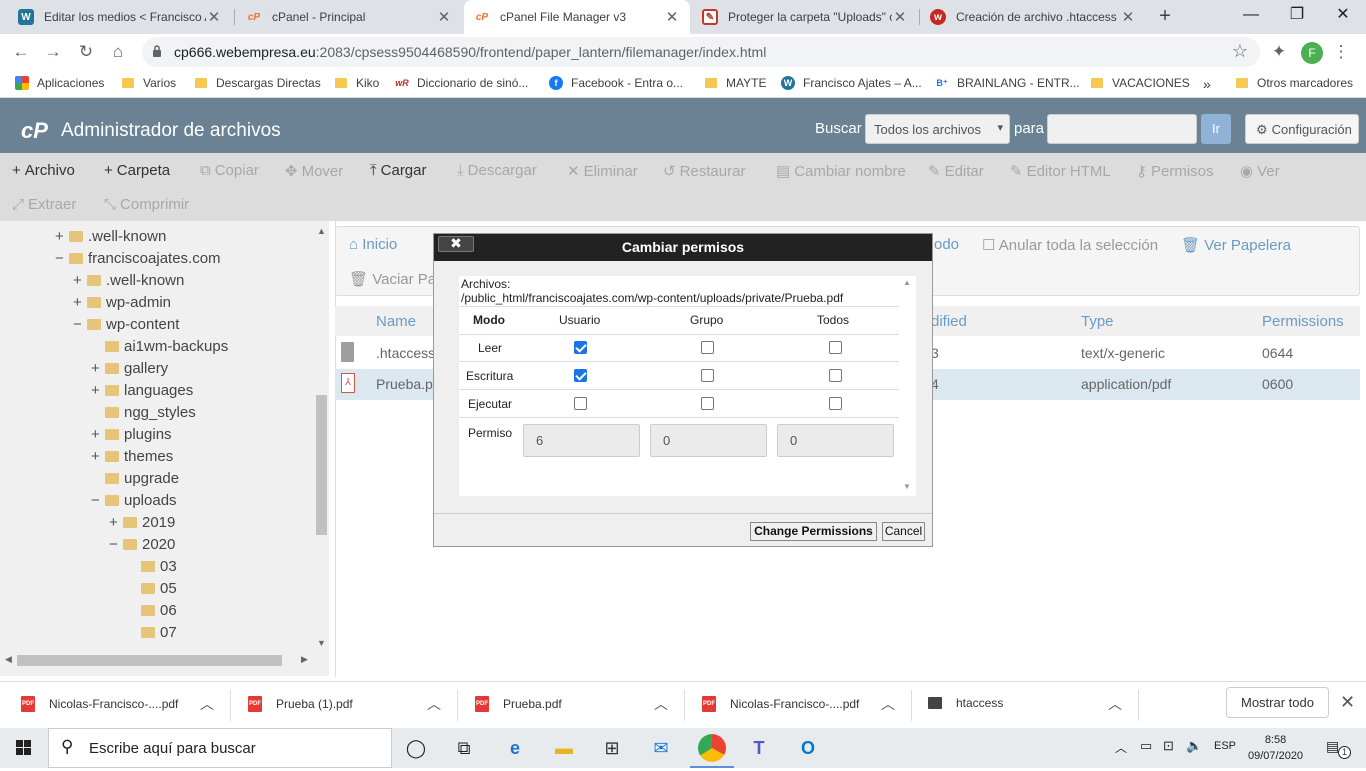  What do you see at coordinates (1260, 171) in the screenshot?
I see `view-button: ◉ Ver` at bounding box center [1260, 171].